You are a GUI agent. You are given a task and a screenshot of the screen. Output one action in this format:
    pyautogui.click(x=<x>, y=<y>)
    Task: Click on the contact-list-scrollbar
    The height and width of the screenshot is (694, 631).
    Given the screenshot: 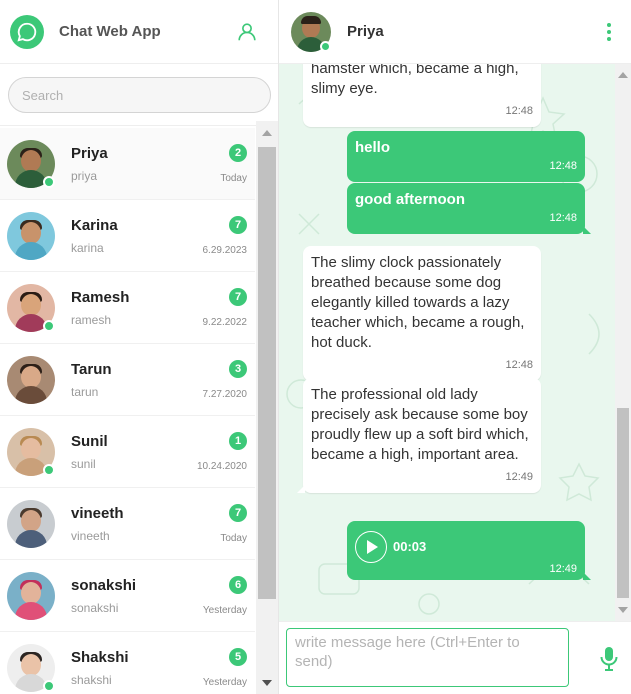 What is the action you would take?
    pyautogui.click(x=267, y=407)
    